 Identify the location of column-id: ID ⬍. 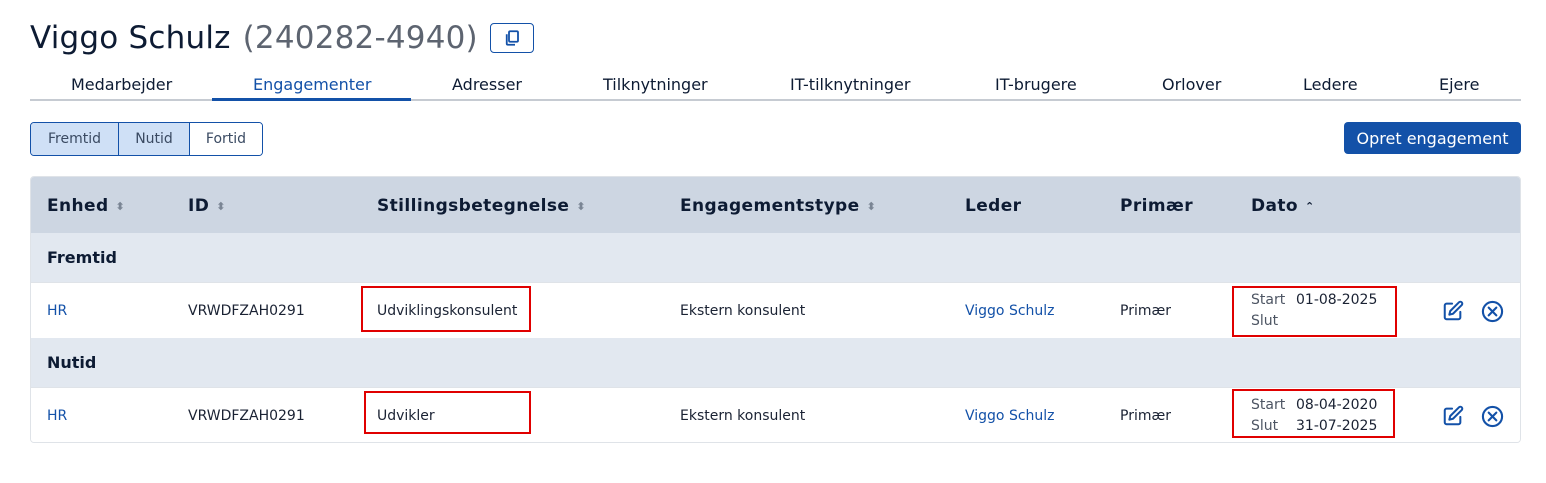
(207, 206).